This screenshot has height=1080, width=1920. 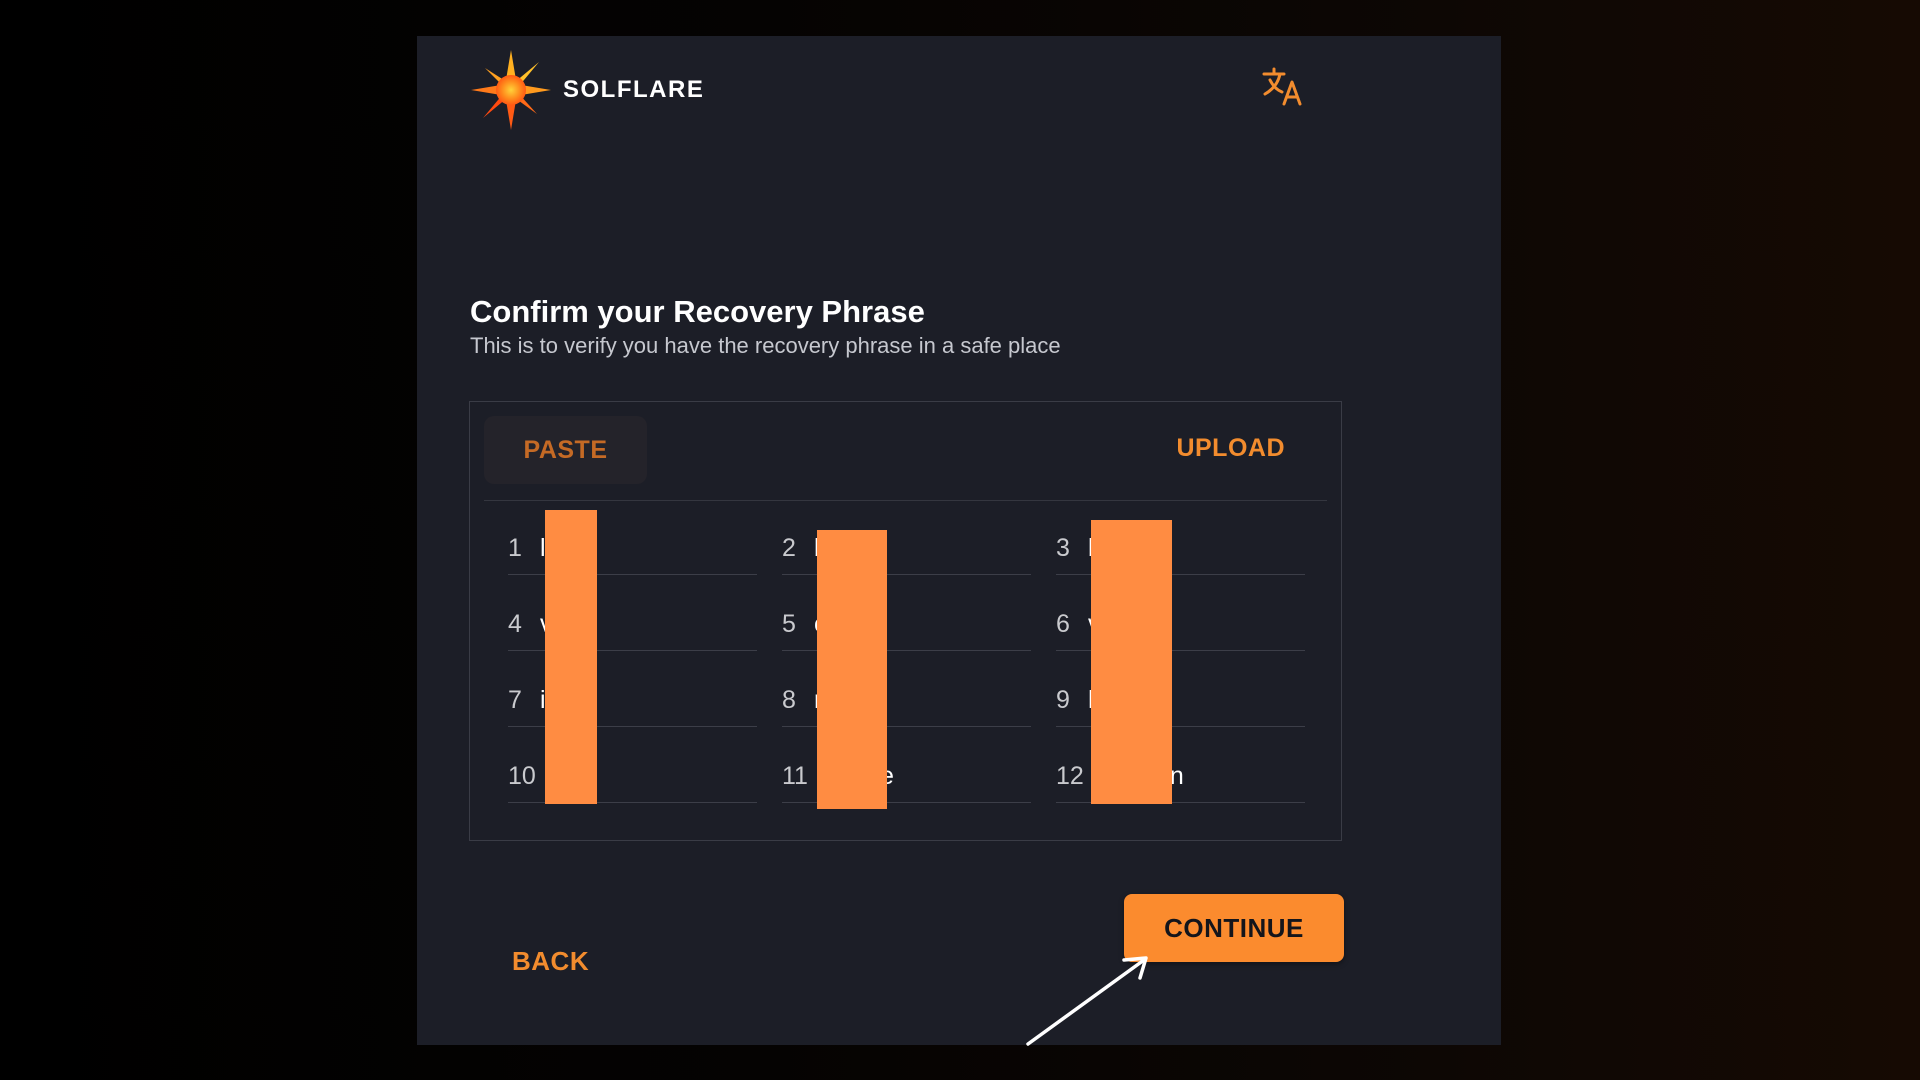 I want to click on back-button: BACK, so click(x=550, y=961).